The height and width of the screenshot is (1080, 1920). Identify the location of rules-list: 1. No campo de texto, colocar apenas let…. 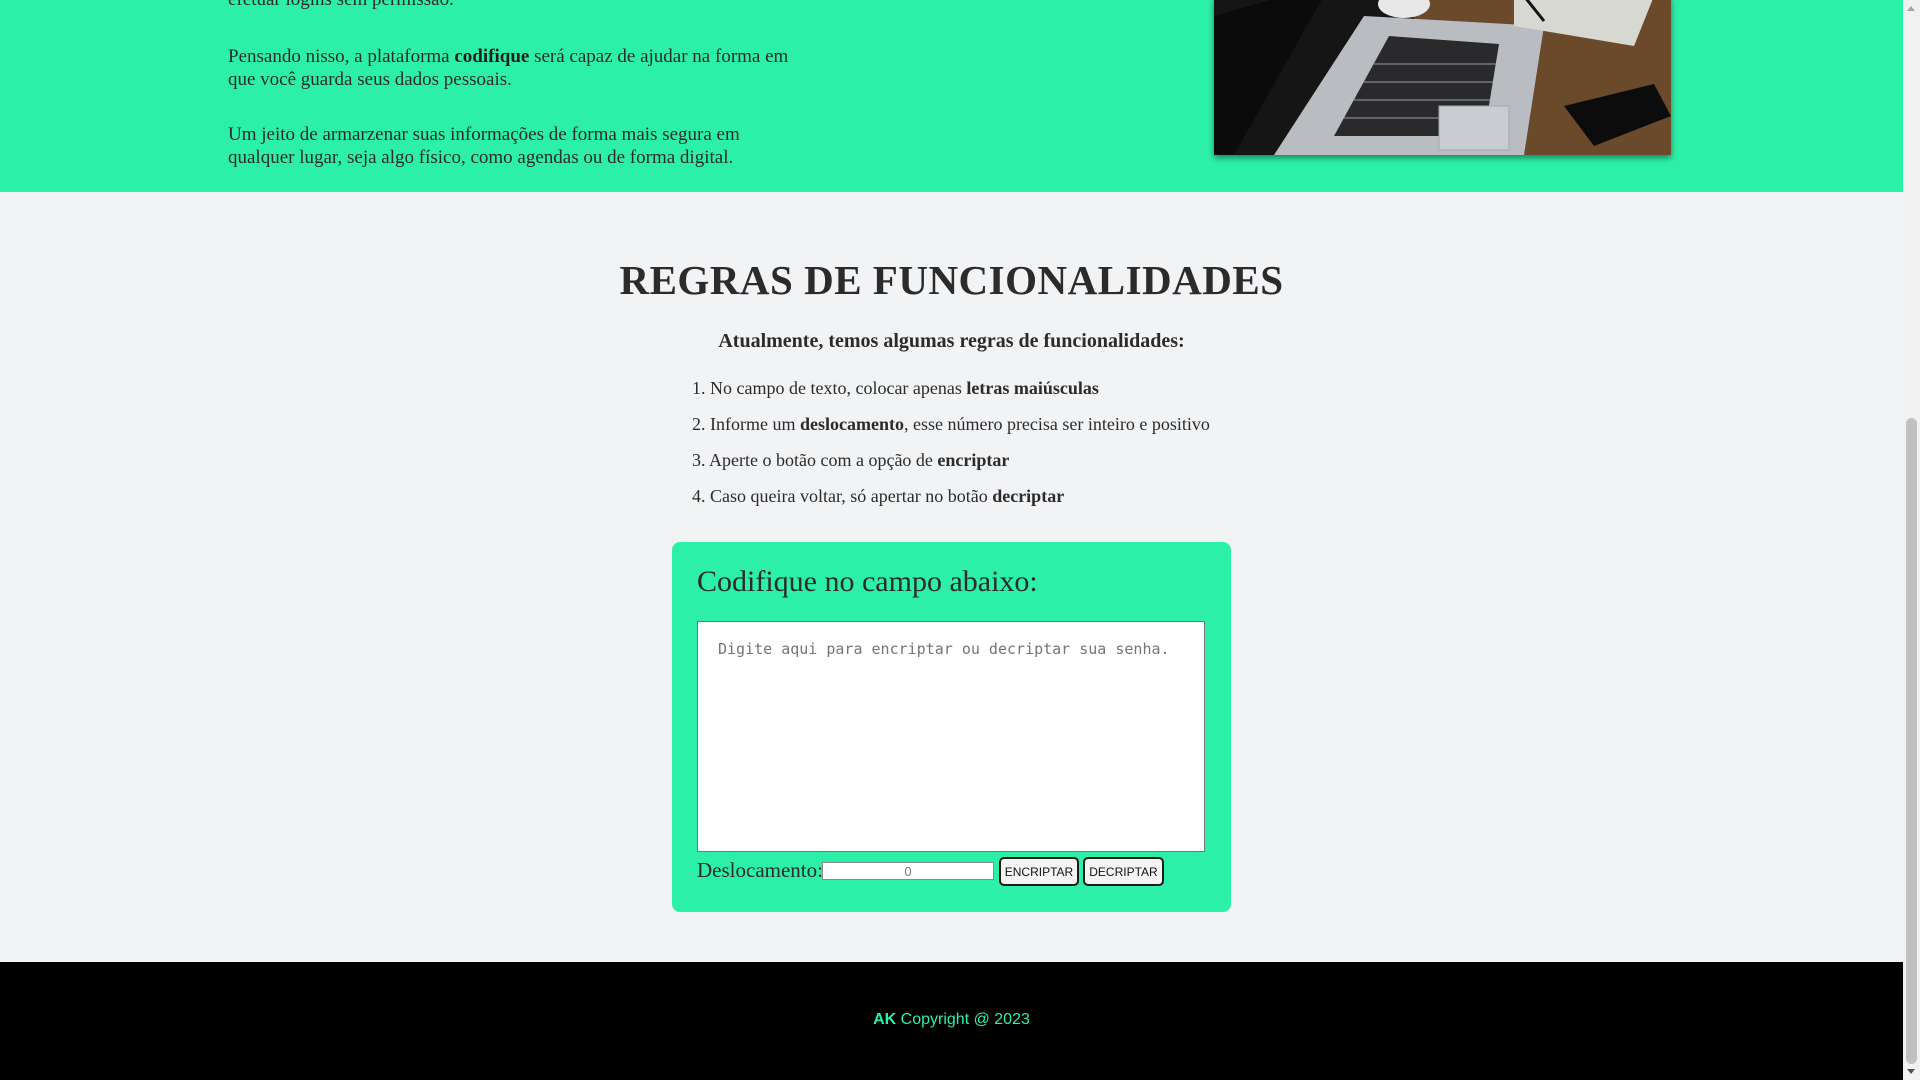
(951, 446).